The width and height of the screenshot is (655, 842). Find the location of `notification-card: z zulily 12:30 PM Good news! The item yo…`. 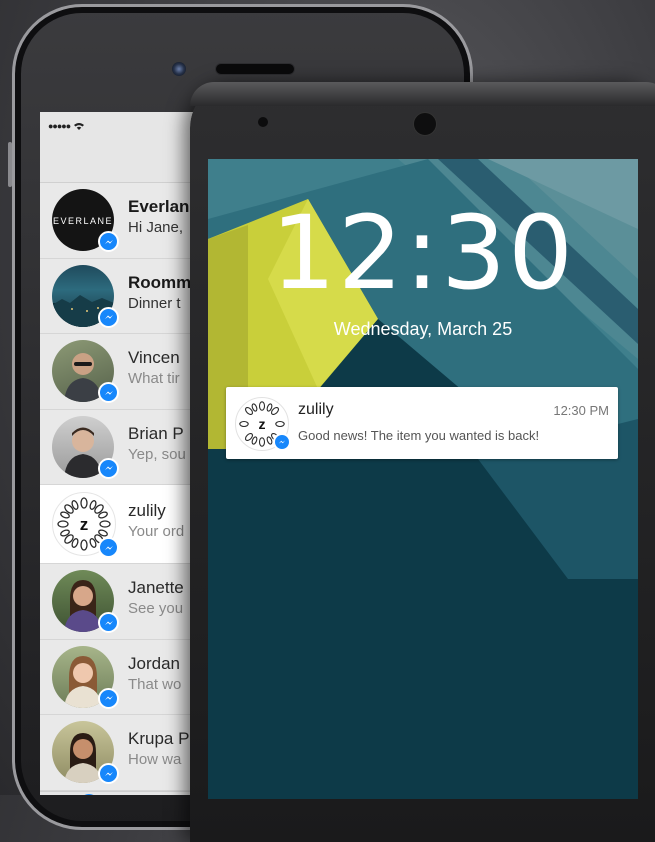

notification-card: z zulily 12:30 PM Good news! The item yo… is located at coordinates (422, 423).